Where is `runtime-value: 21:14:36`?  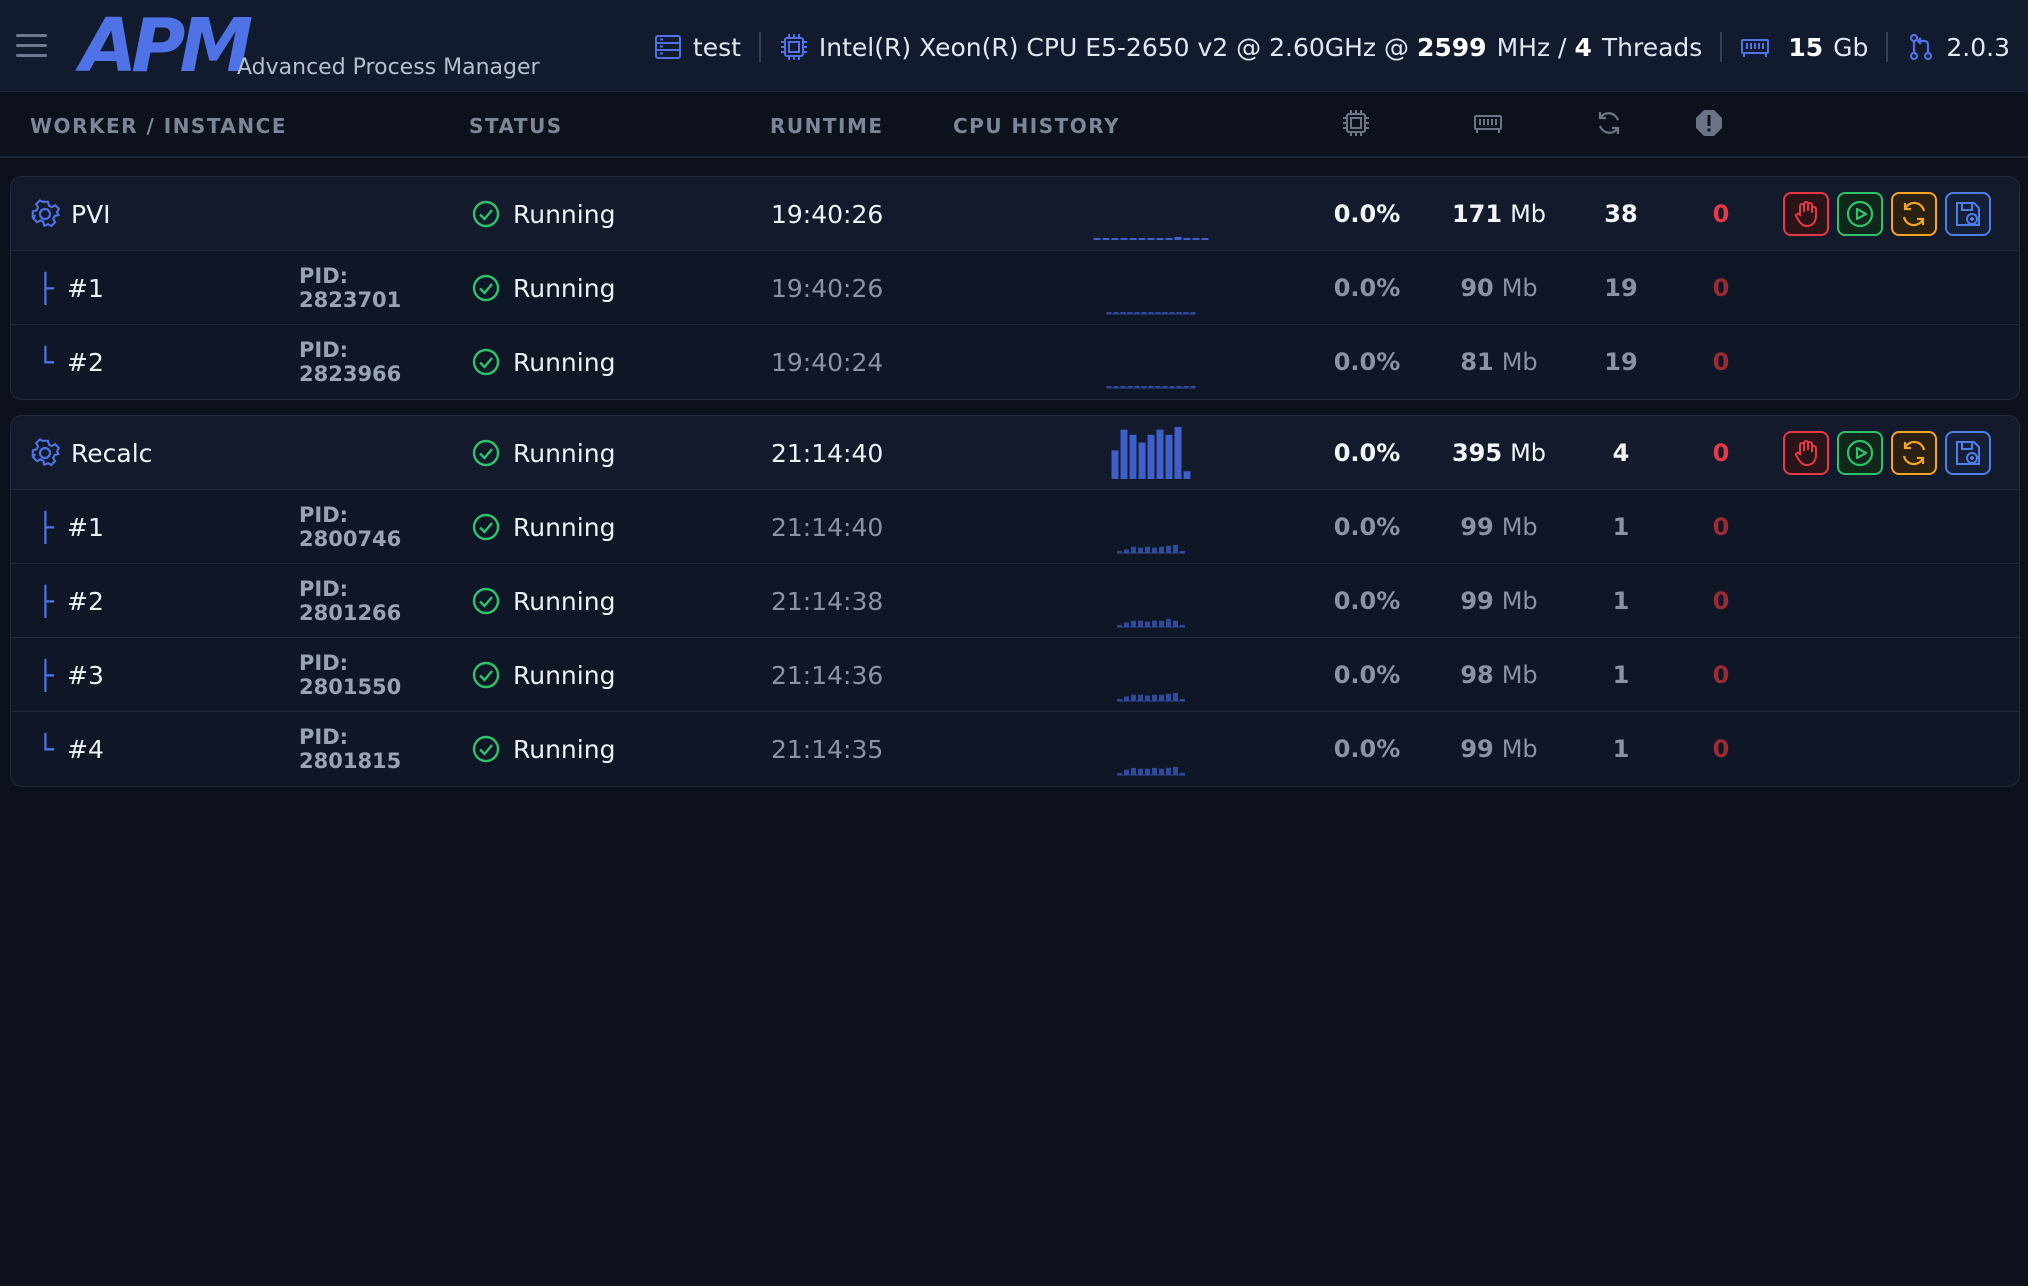
runtime-value: 21:14:36 is located at coordinates (827, 675).